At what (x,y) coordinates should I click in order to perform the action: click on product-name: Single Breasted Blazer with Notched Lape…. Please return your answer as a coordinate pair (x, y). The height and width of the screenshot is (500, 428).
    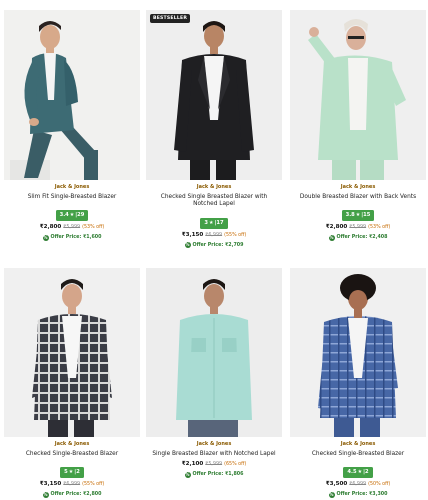
    Looking at the image, I should click on (214, 454).